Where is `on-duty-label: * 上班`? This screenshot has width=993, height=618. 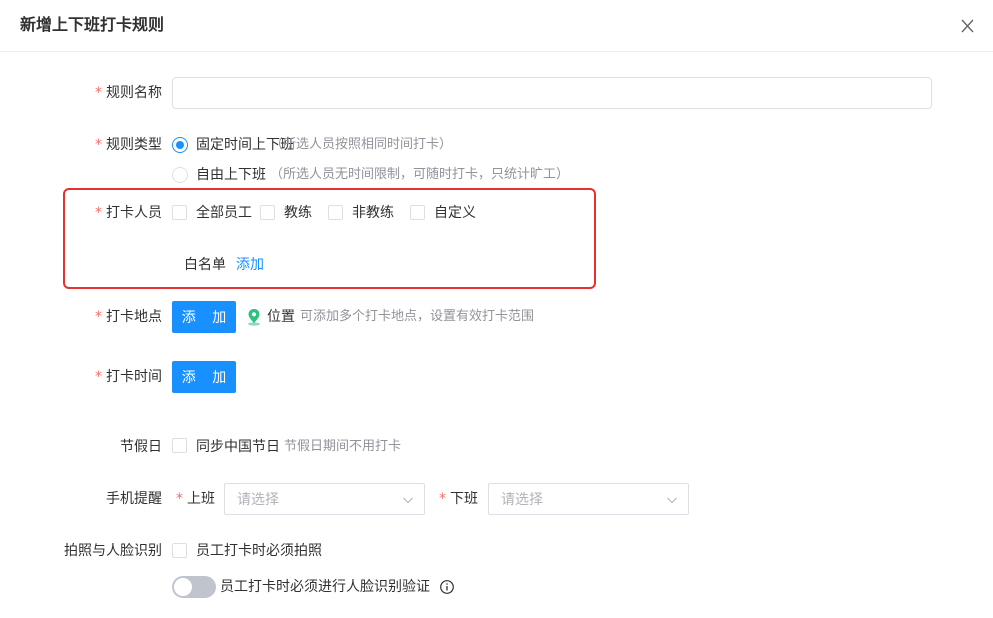 on-duty-label: * 上班 is located at coordinates (195, 499).